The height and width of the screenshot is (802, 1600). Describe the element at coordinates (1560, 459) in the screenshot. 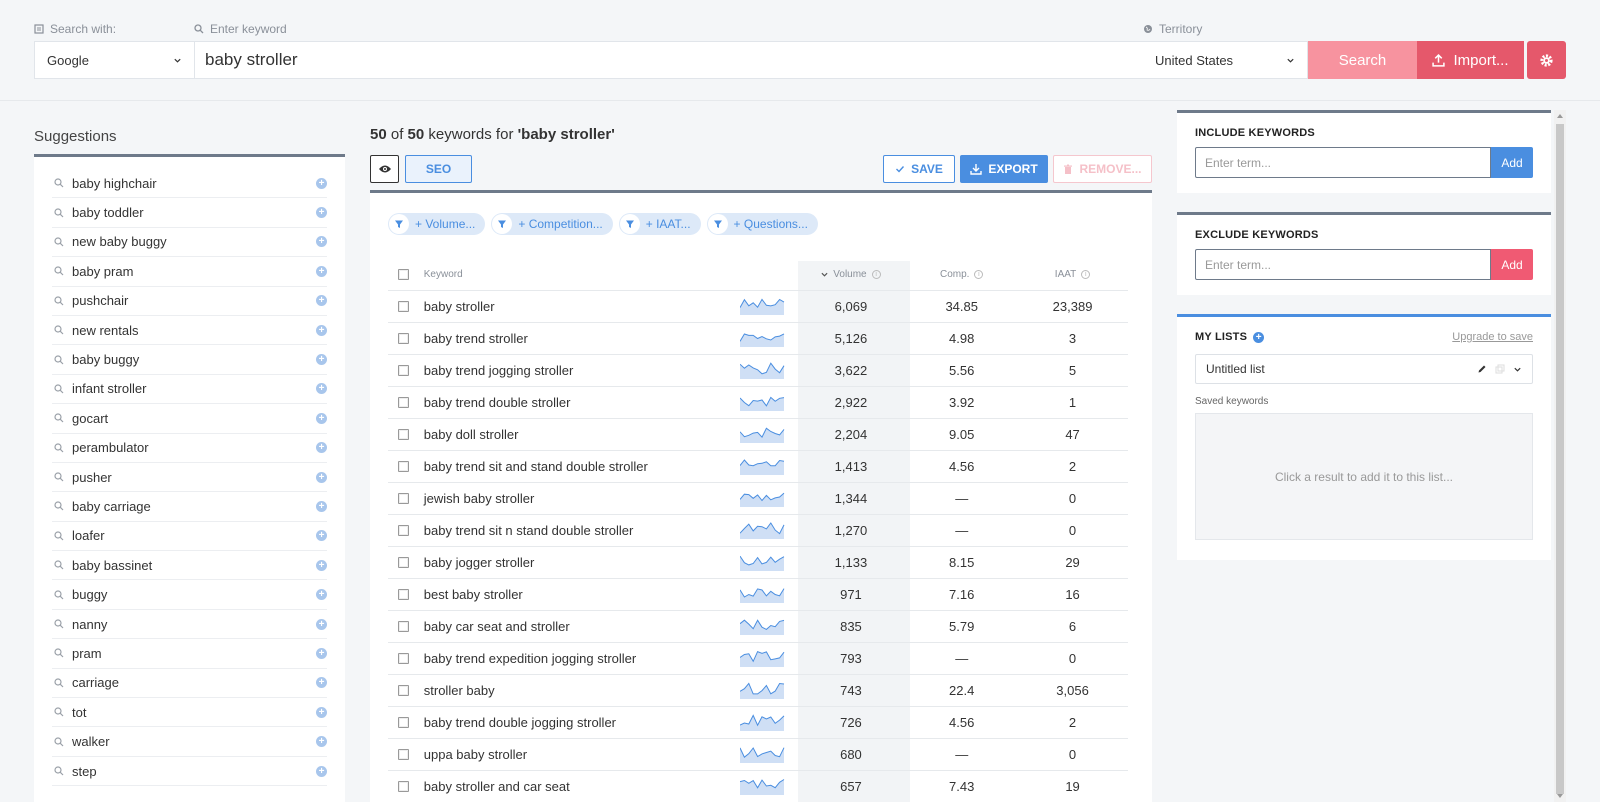

I see `scrollbar-thumb` at that location.